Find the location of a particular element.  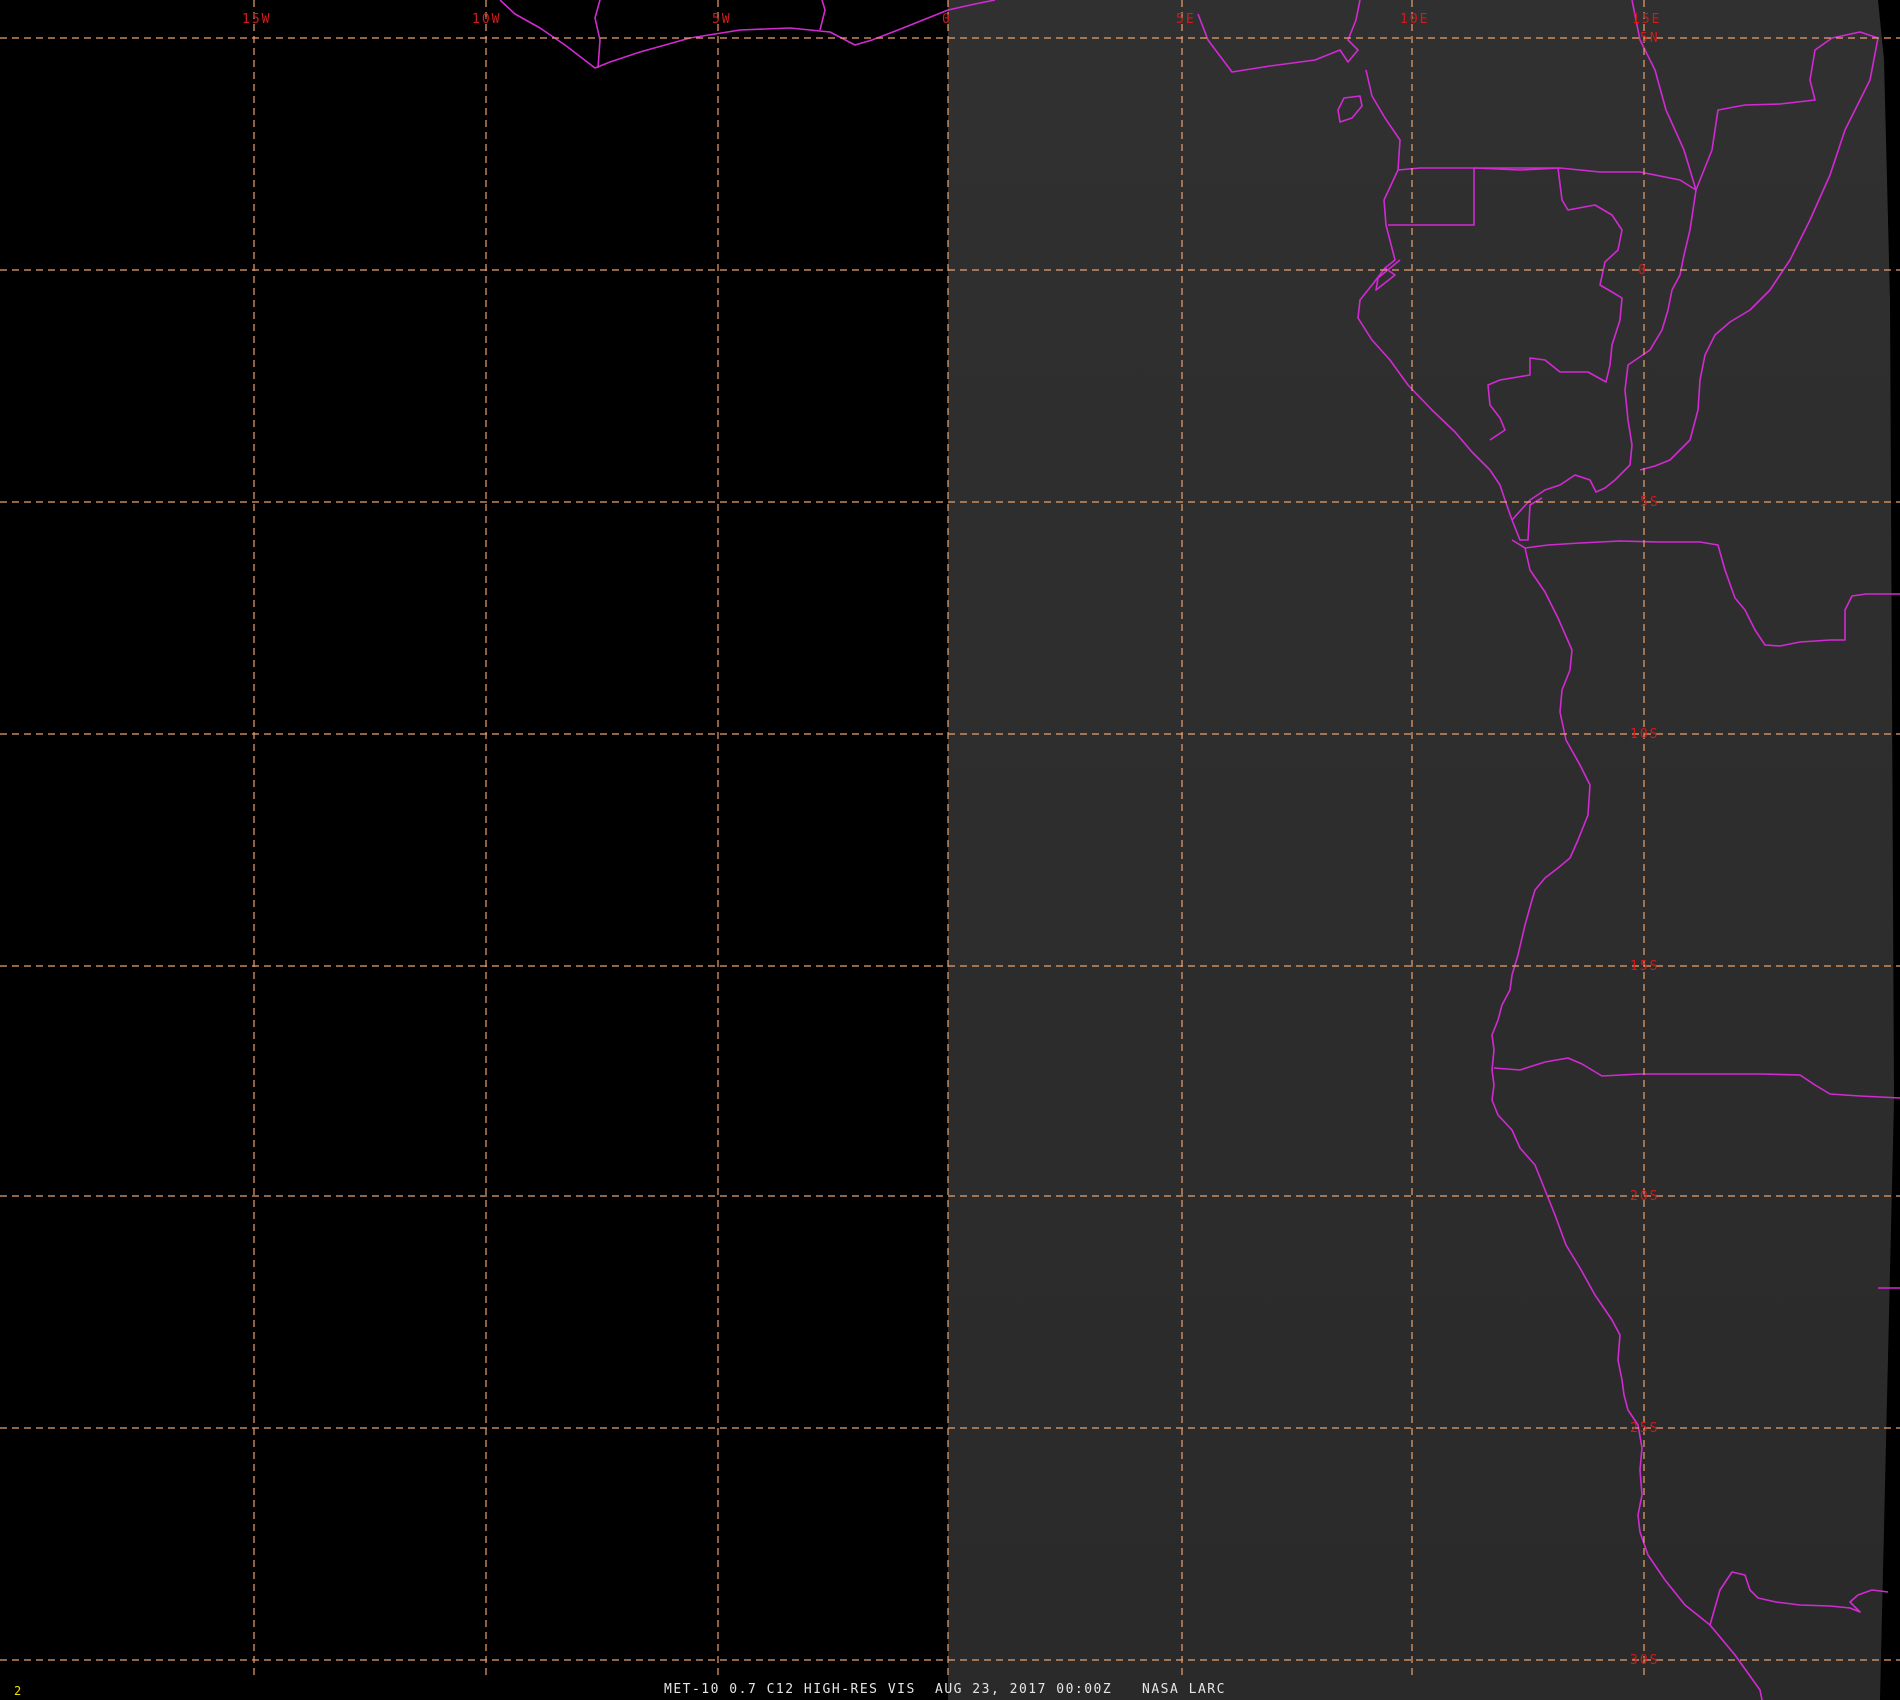

footer-product: MET-10 0.7 C12 HIGH-RES VIS is located at coordinates (790, 1689).